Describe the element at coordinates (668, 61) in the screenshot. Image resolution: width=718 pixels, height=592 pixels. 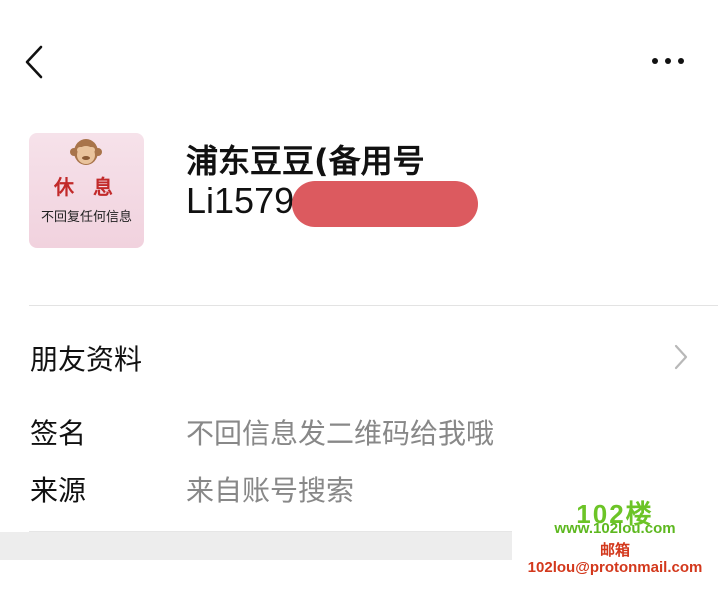
I see `ellipsis-icon` at that location.